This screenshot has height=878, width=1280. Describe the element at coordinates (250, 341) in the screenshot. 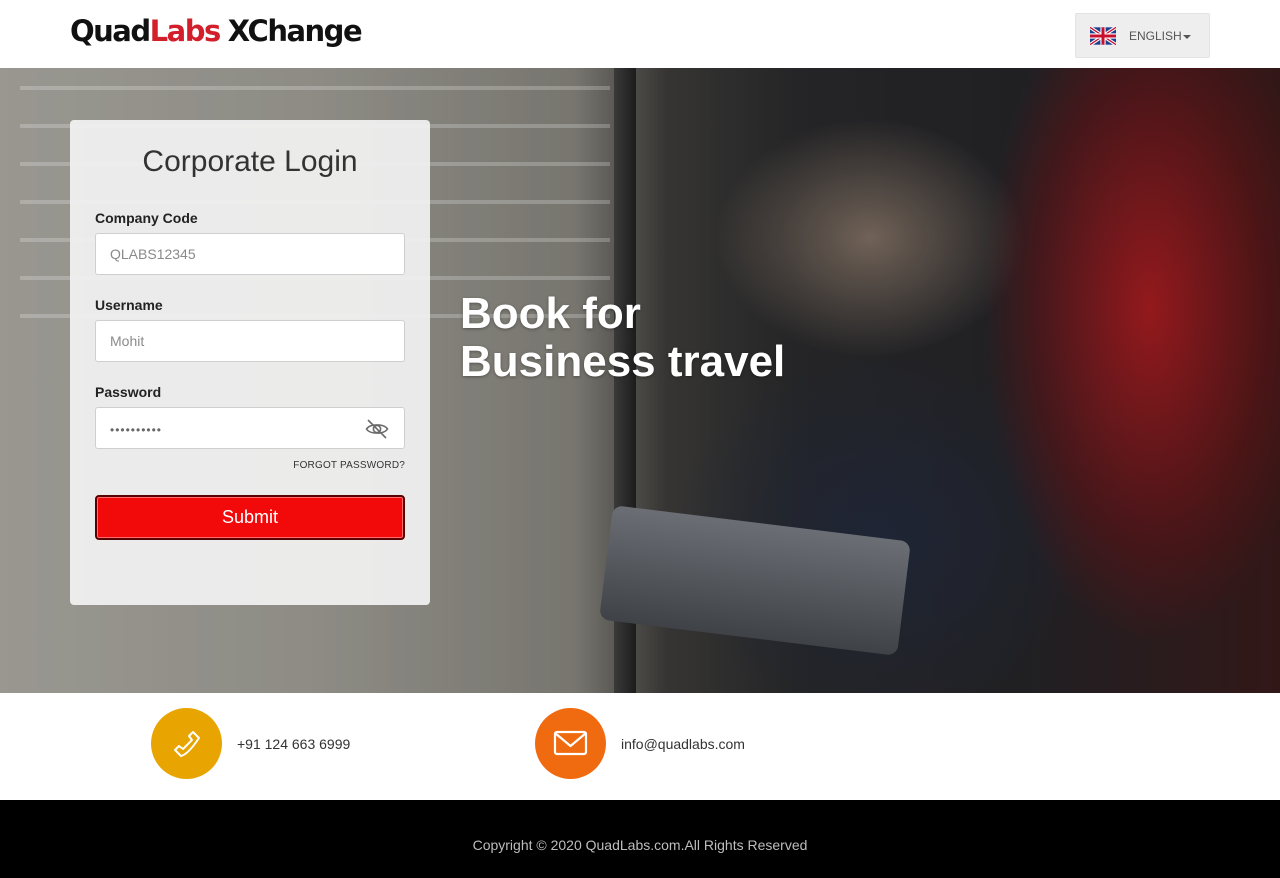

I see `username-input` at that location.